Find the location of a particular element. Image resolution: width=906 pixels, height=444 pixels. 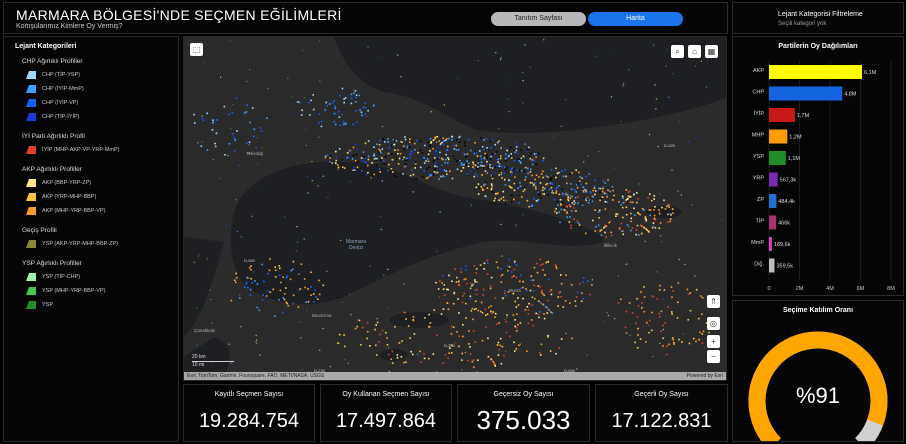

road-label: D-020 is located at coordinates (670, 145).